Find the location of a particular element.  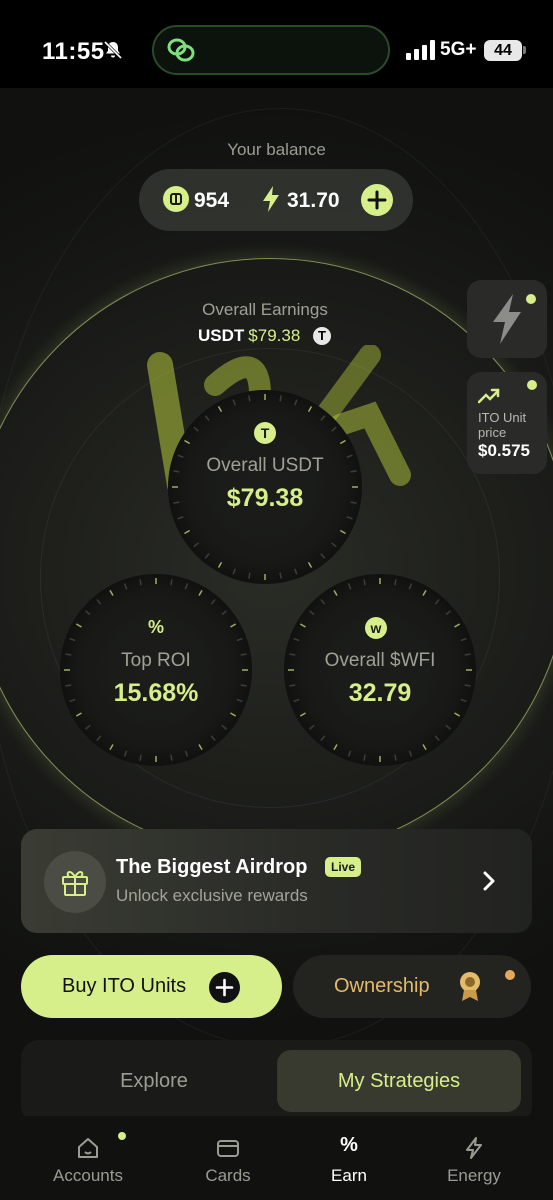

earnings-amount: $79.38 is located at coordinates (274, 335).